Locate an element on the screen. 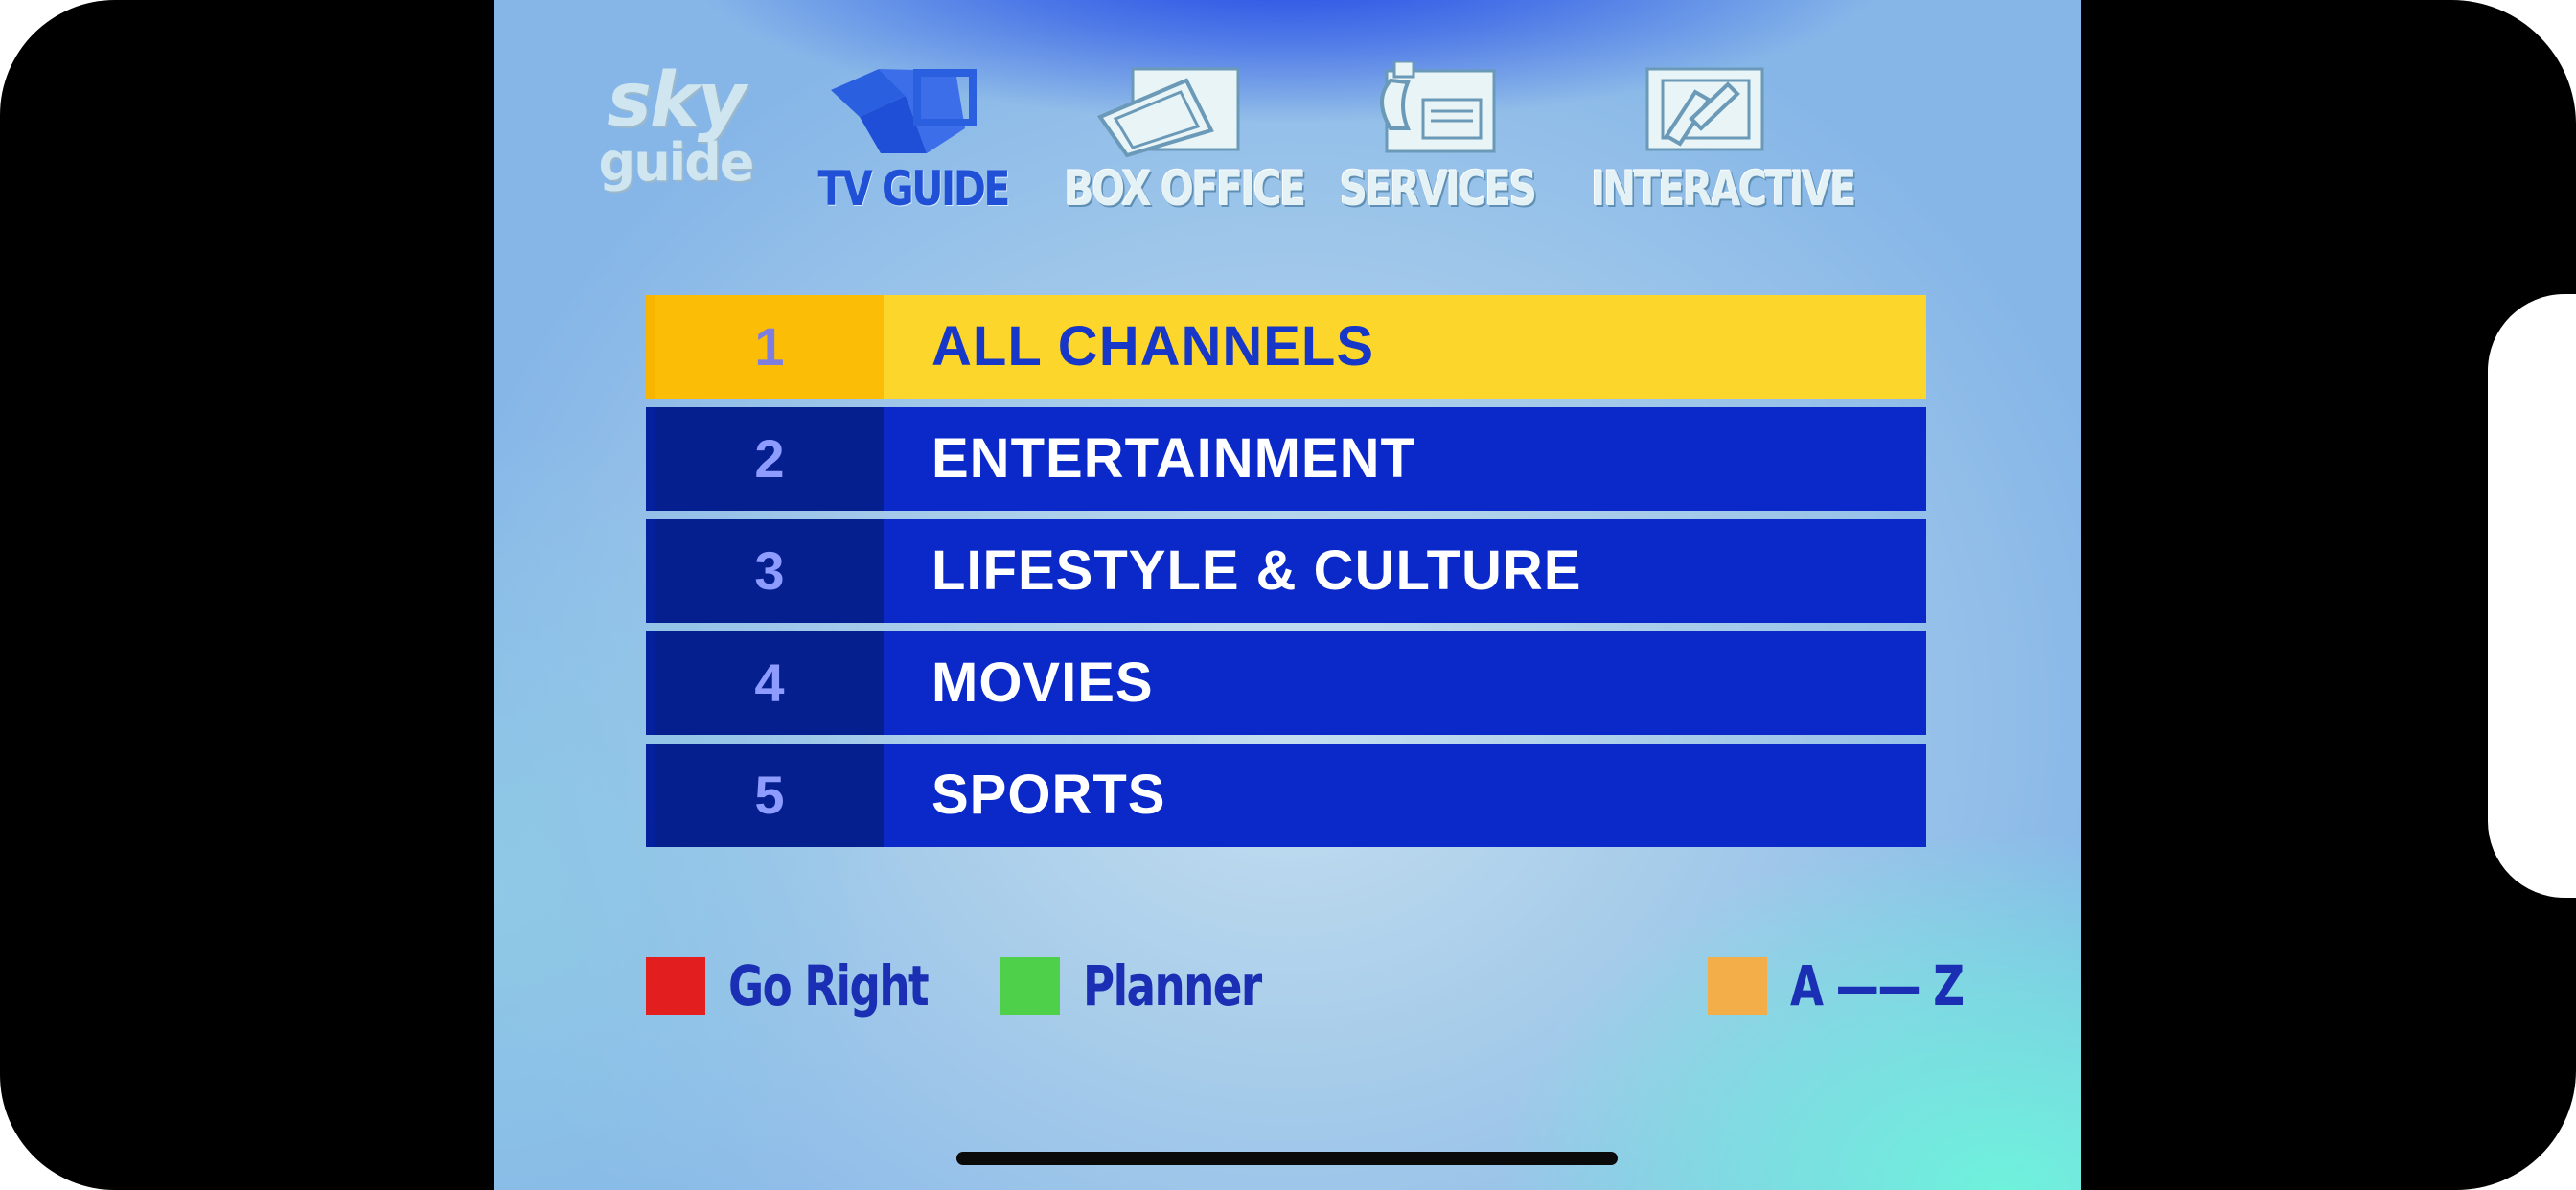 The width and height of the screenshot is (2576, 1190). menu-item-label: SPORTS is located at coordinates (1049, 795).